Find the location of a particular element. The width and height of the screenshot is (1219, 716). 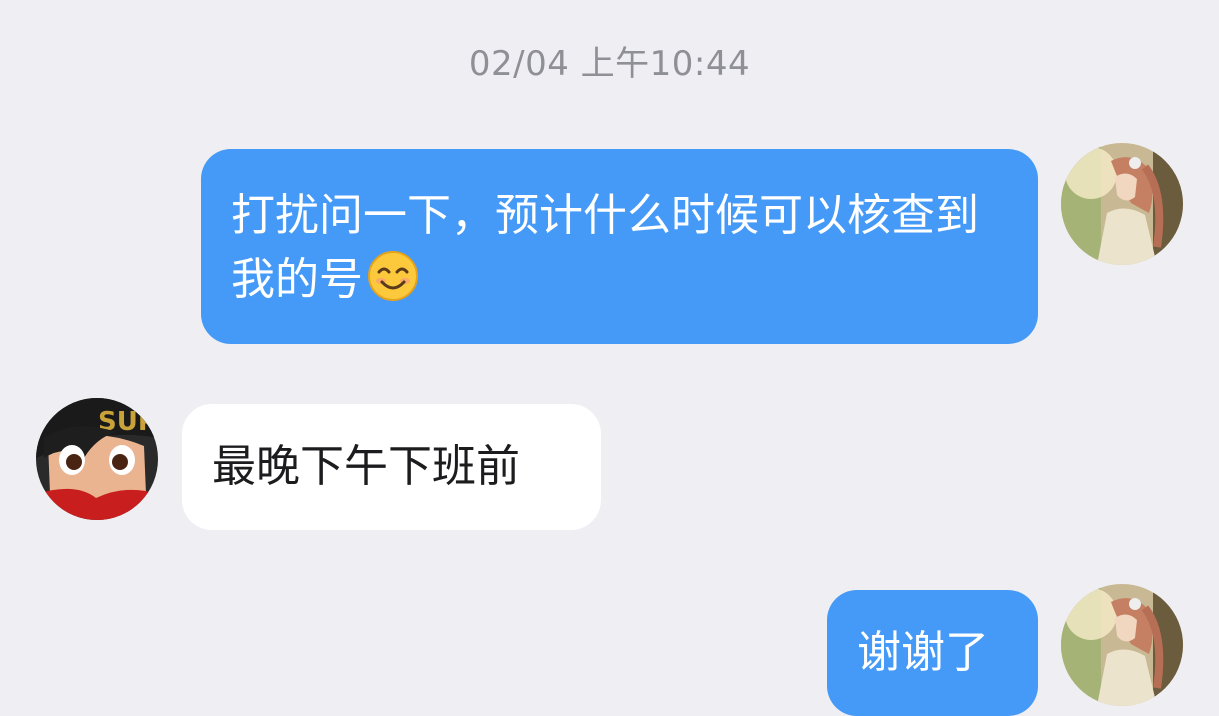

smiling-face-icon is located at coordinates (393, 276).